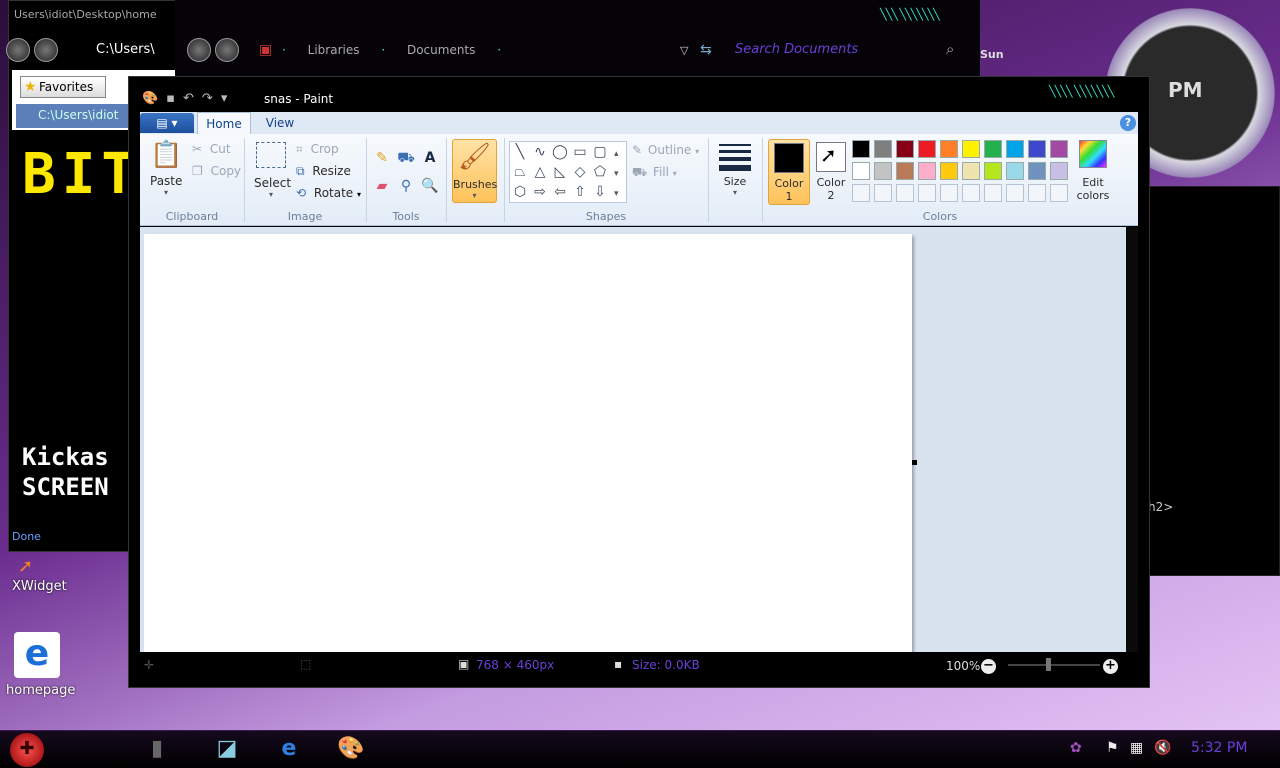 This screenshot has height=768, width=1280. I want to click on taskbar-app-icon: ▮, so click(157, 749).